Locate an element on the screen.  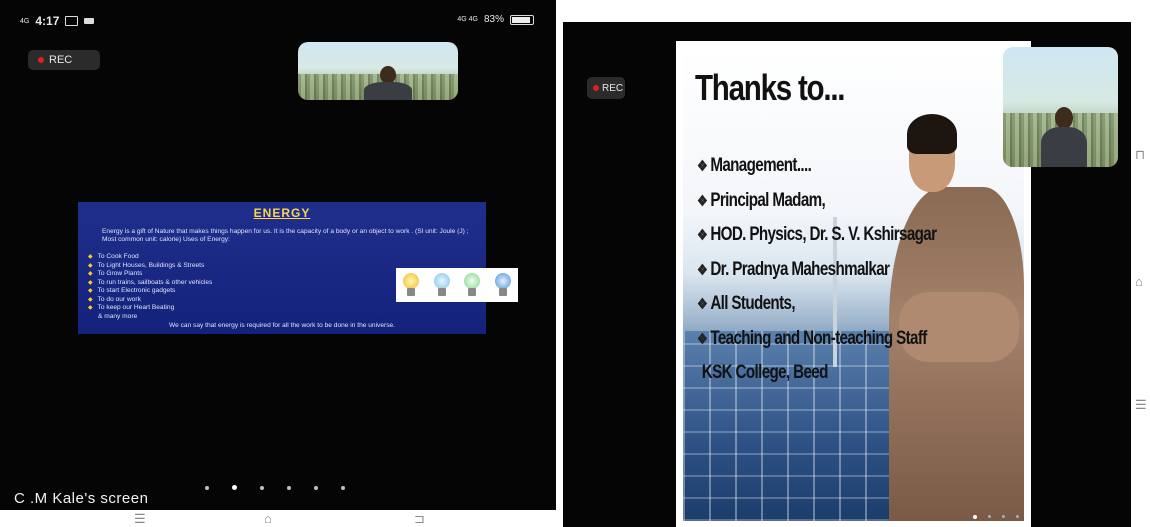
list-item: ◆ To Grow Plants is located at coordinates (115, 273).